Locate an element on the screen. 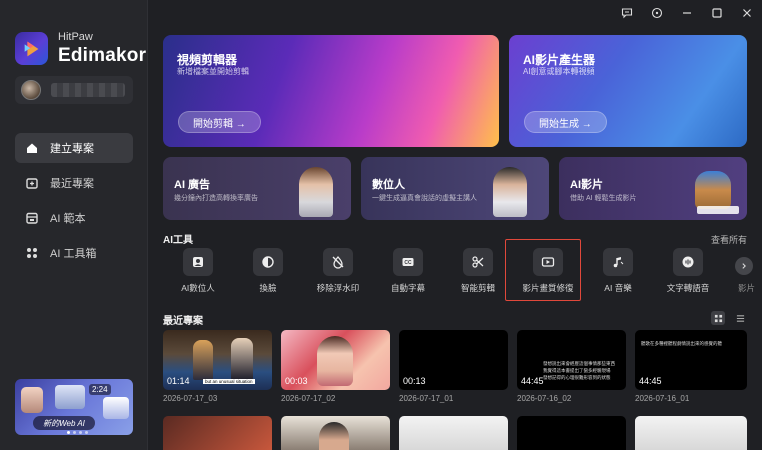 The width and height of the screenshot is (762, 450). promo-pagination-dots is located at coordinates (77, 432).